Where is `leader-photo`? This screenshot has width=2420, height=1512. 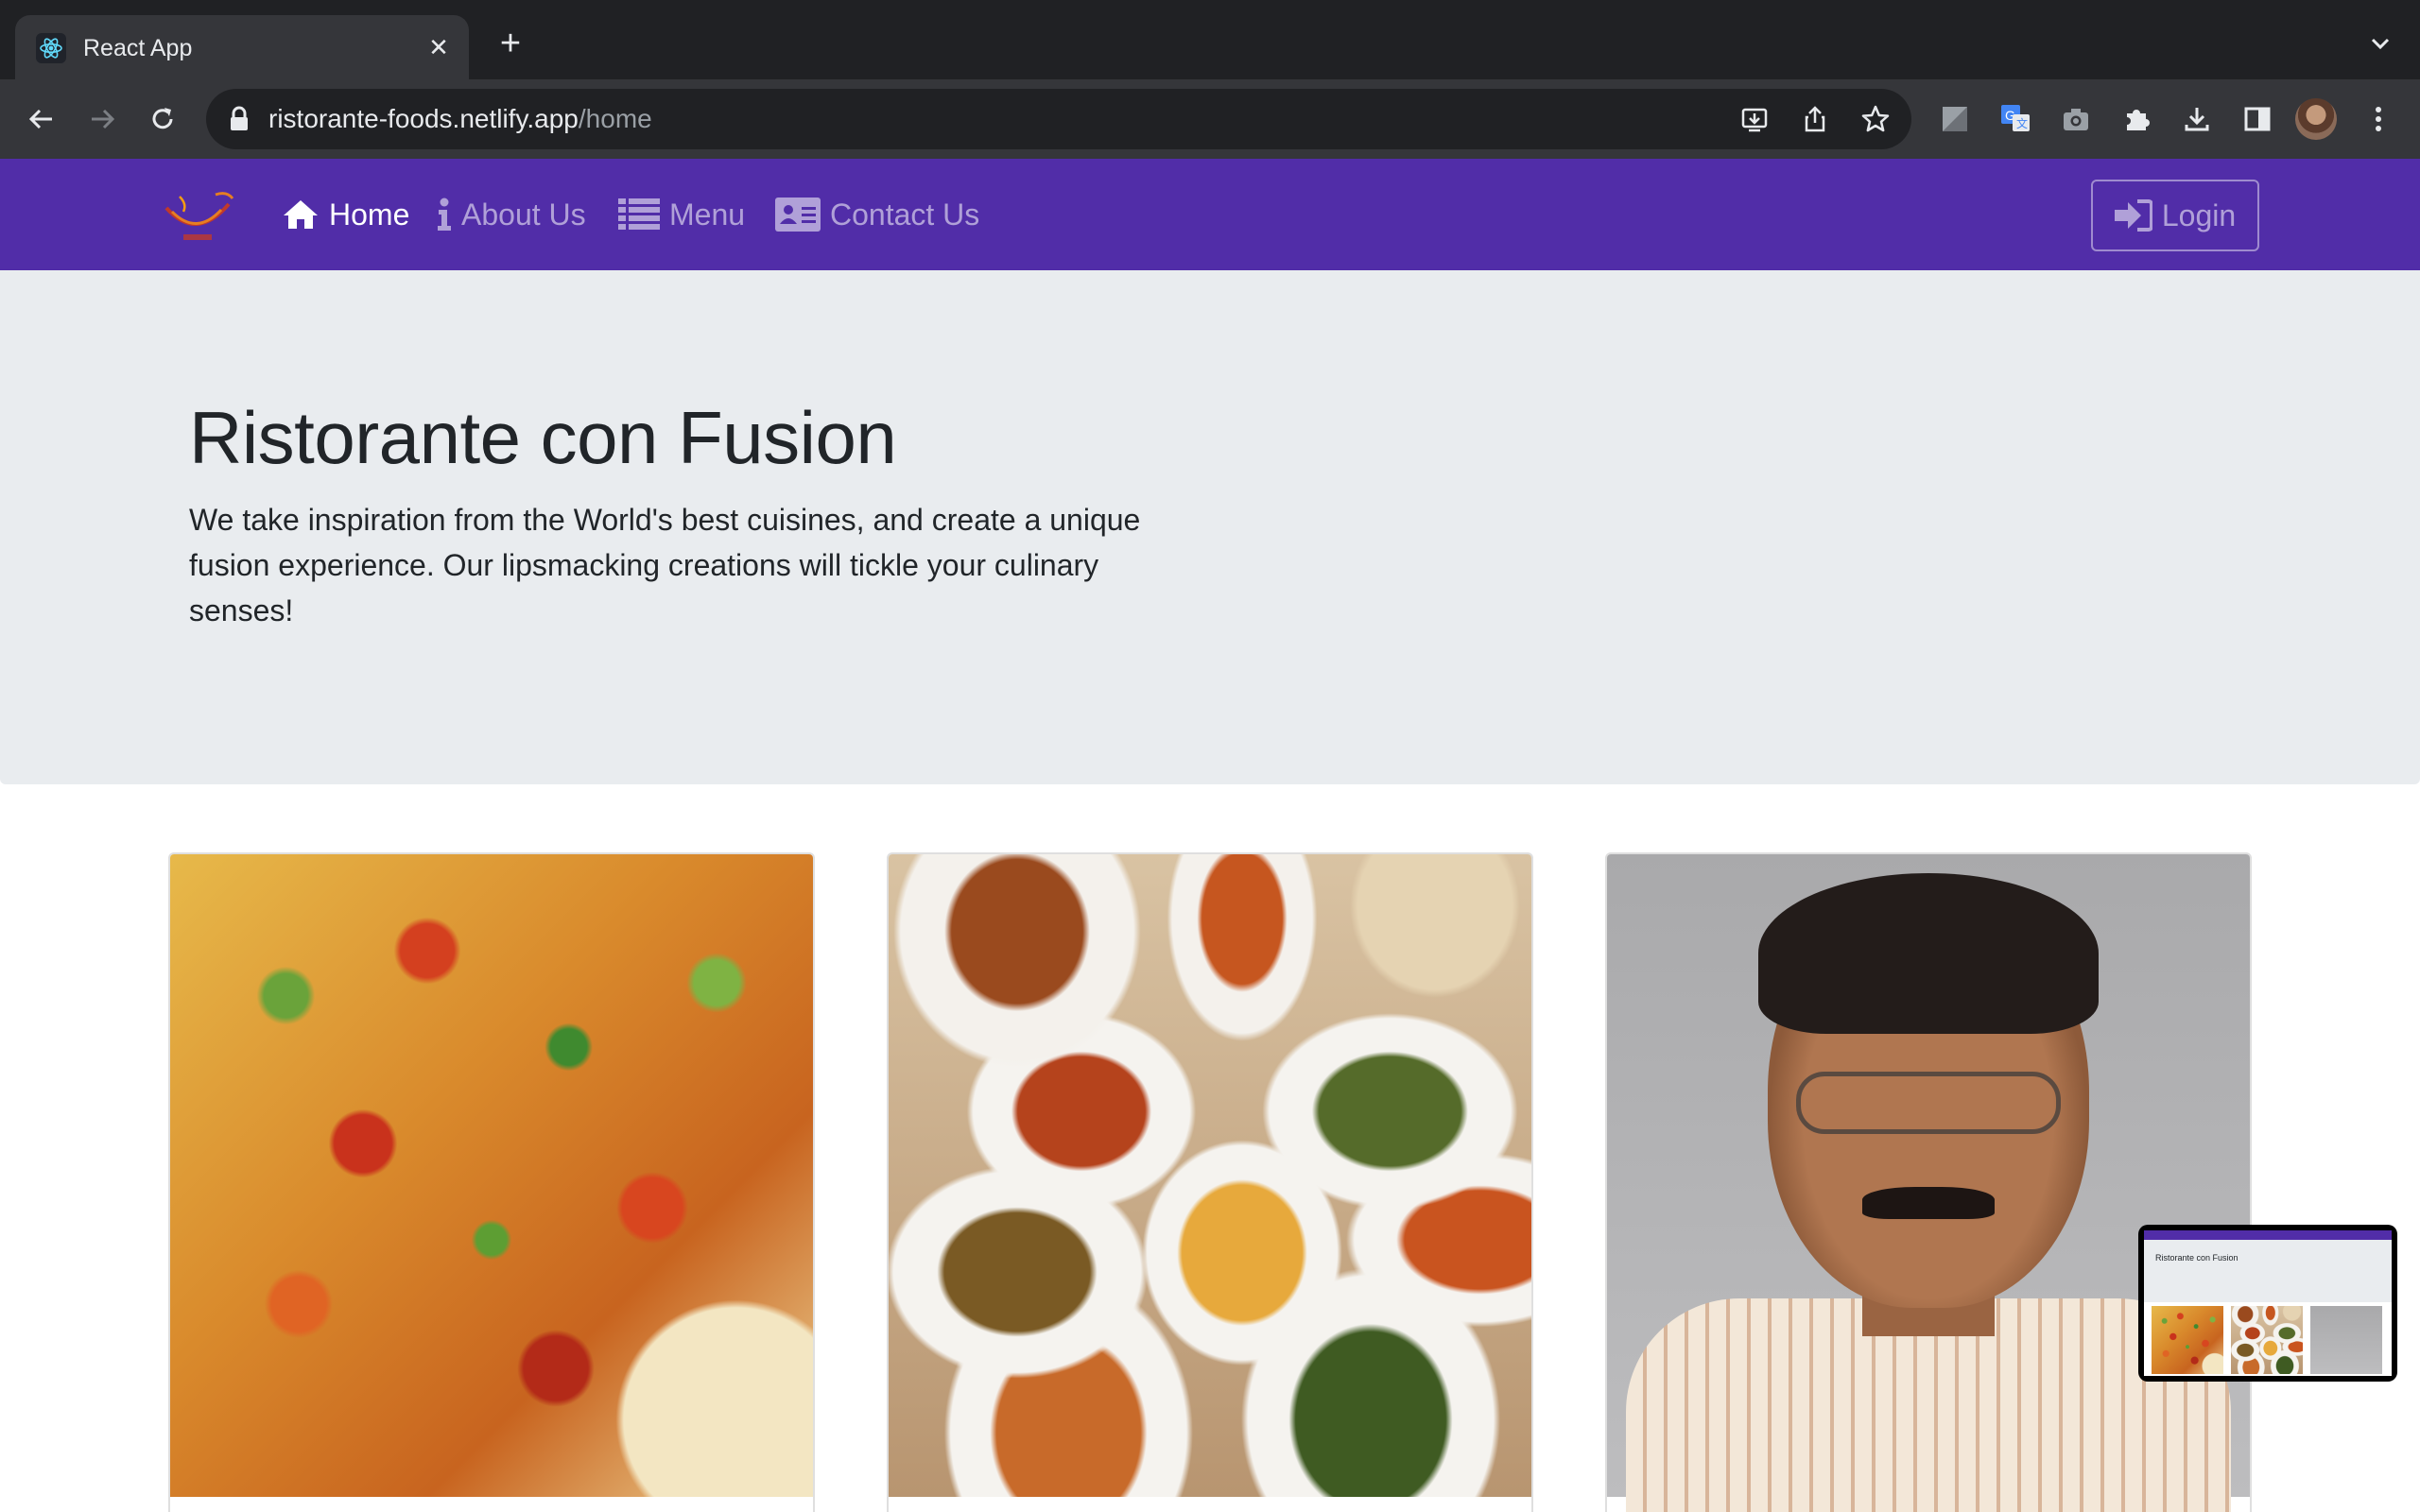
leader-photo is located at coordinates (1929, 1183).